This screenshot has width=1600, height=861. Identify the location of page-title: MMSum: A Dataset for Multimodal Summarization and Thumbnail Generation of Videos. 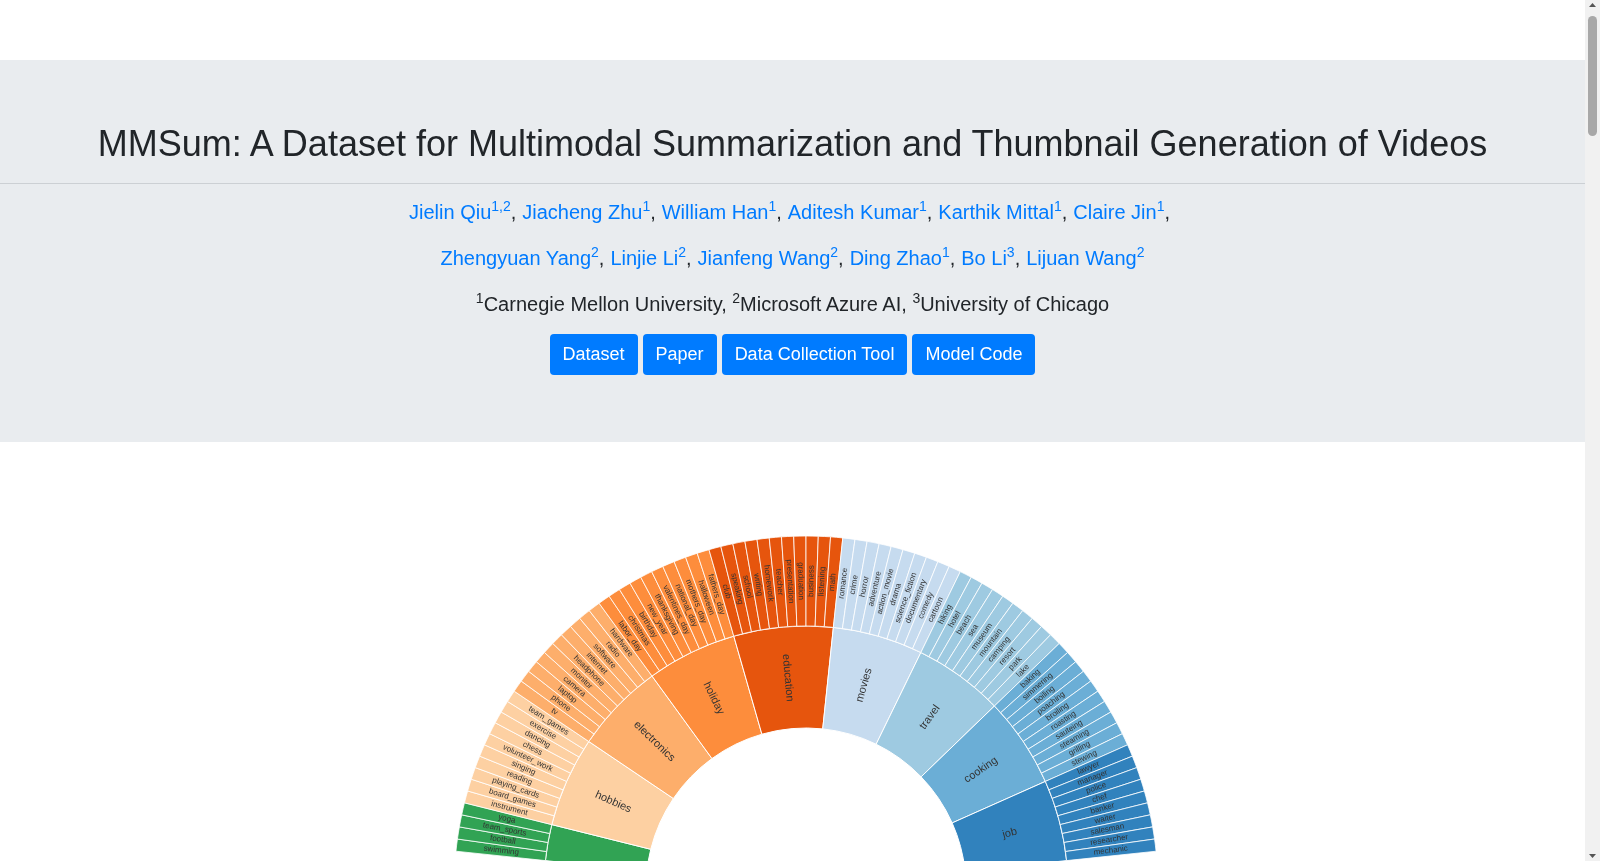
(792, 144).